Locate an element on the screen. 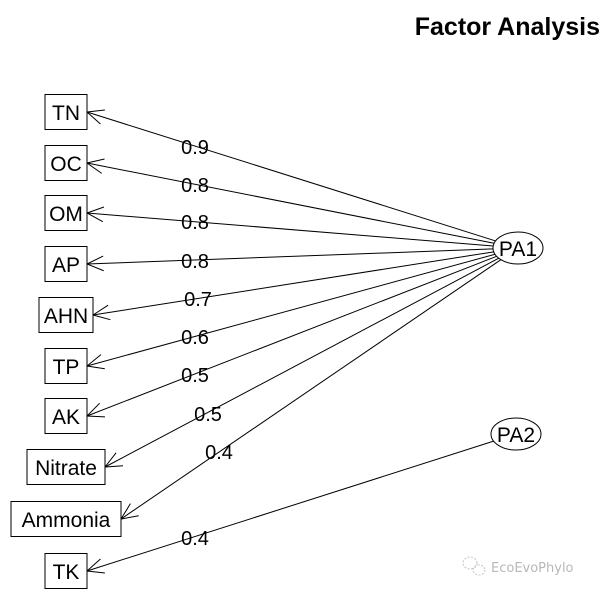 This screenshot has width=604, height=594. observed-node-TN: TN is located at coordinates (66, 112).